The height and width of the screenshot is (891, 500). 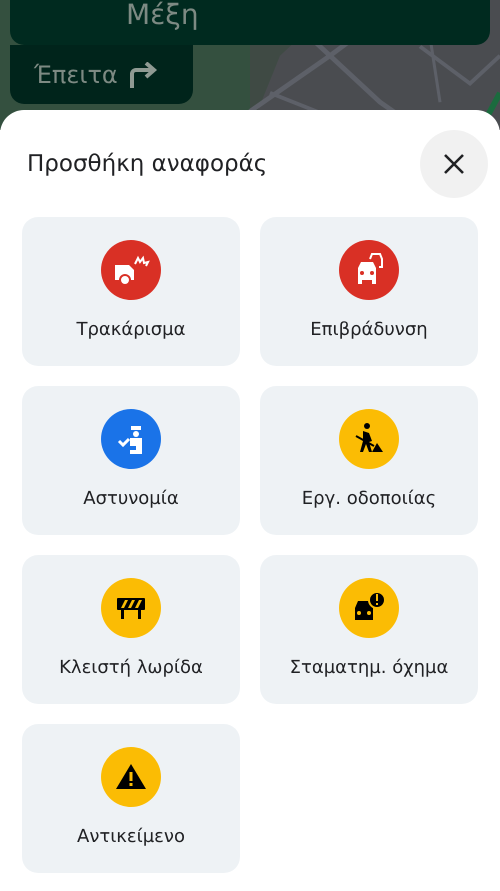 I want to click on next-turn-label: Έπειτα, so click(x=76, y=74).